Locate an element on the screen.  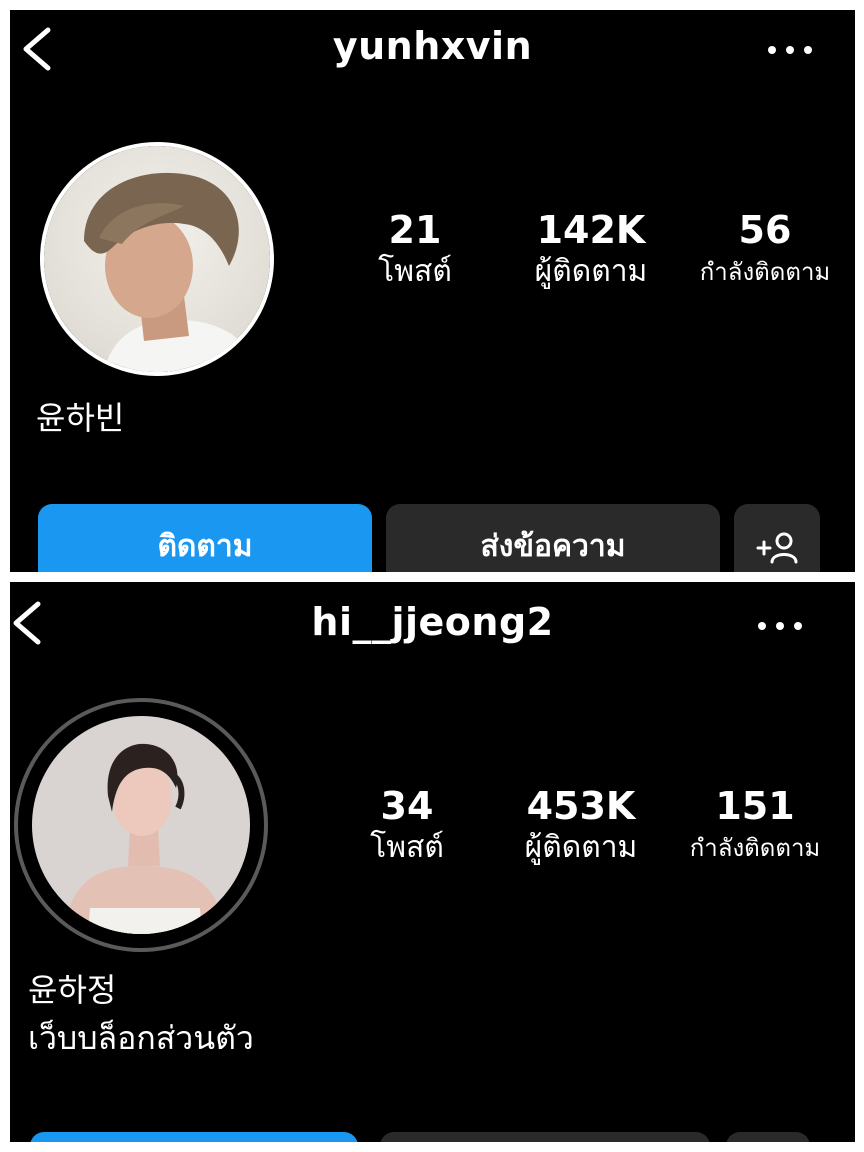
posts-stat: 34 โพสต์ is located at coordinates (407, 826).